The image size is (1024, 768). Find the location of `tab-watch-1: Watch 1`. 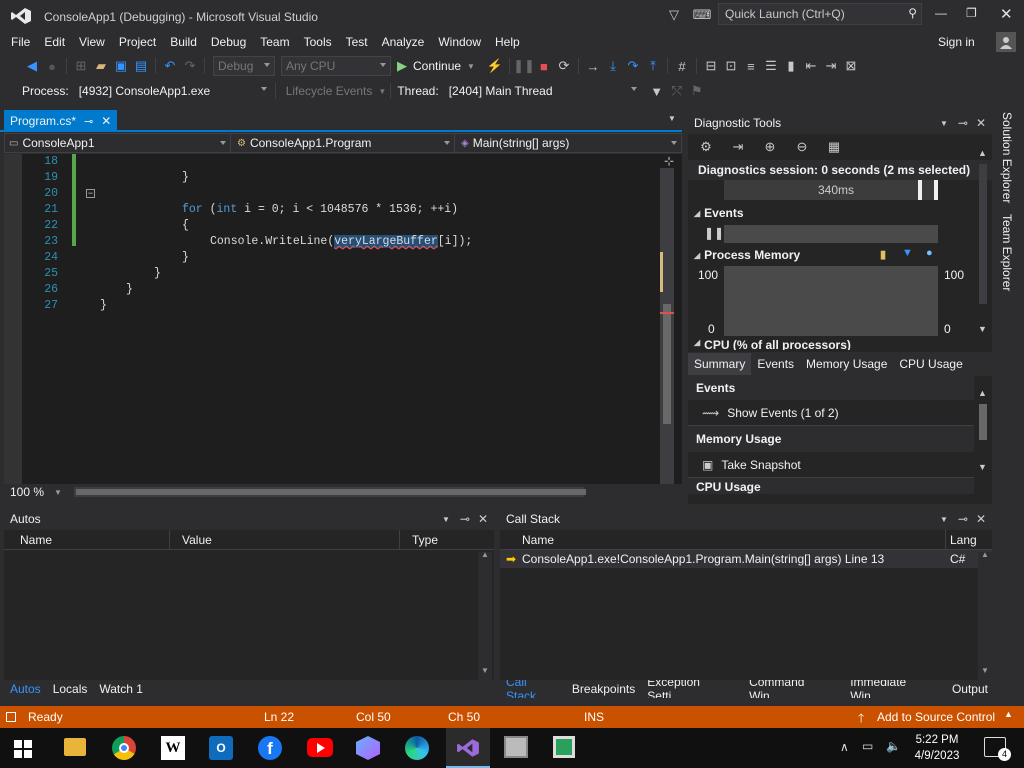

tab-watch-1: Watch 1 is located at coordinates (121, 689).